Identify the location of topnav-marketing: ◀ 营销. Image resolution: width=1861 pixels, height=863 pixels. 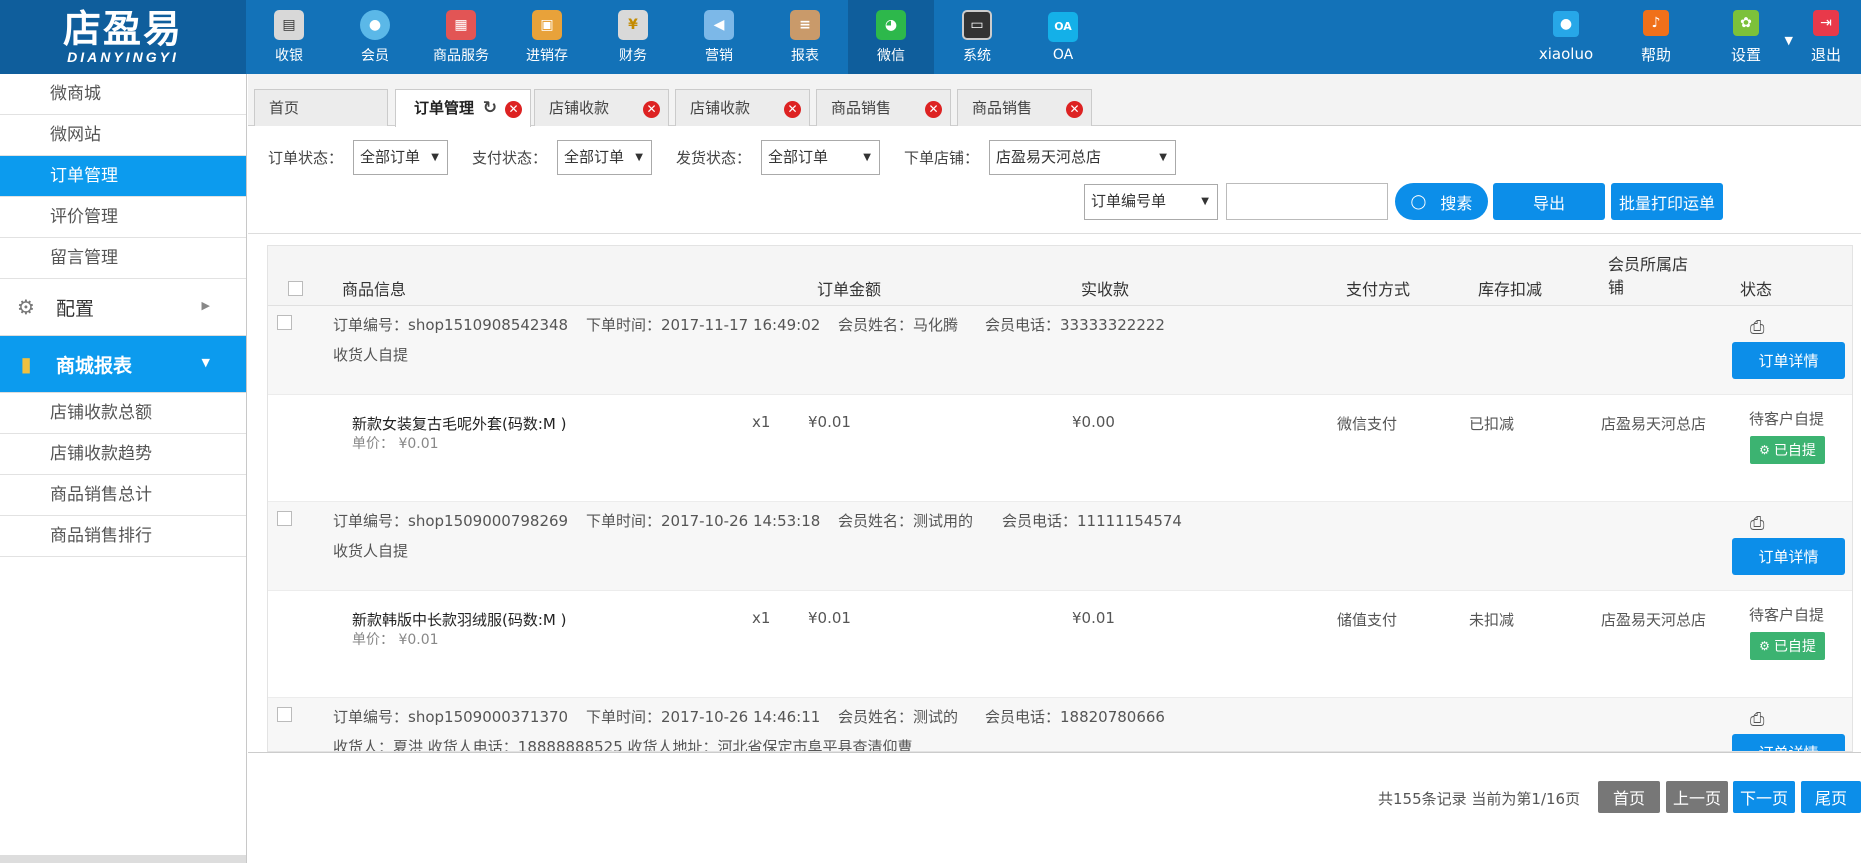
(719, 37).